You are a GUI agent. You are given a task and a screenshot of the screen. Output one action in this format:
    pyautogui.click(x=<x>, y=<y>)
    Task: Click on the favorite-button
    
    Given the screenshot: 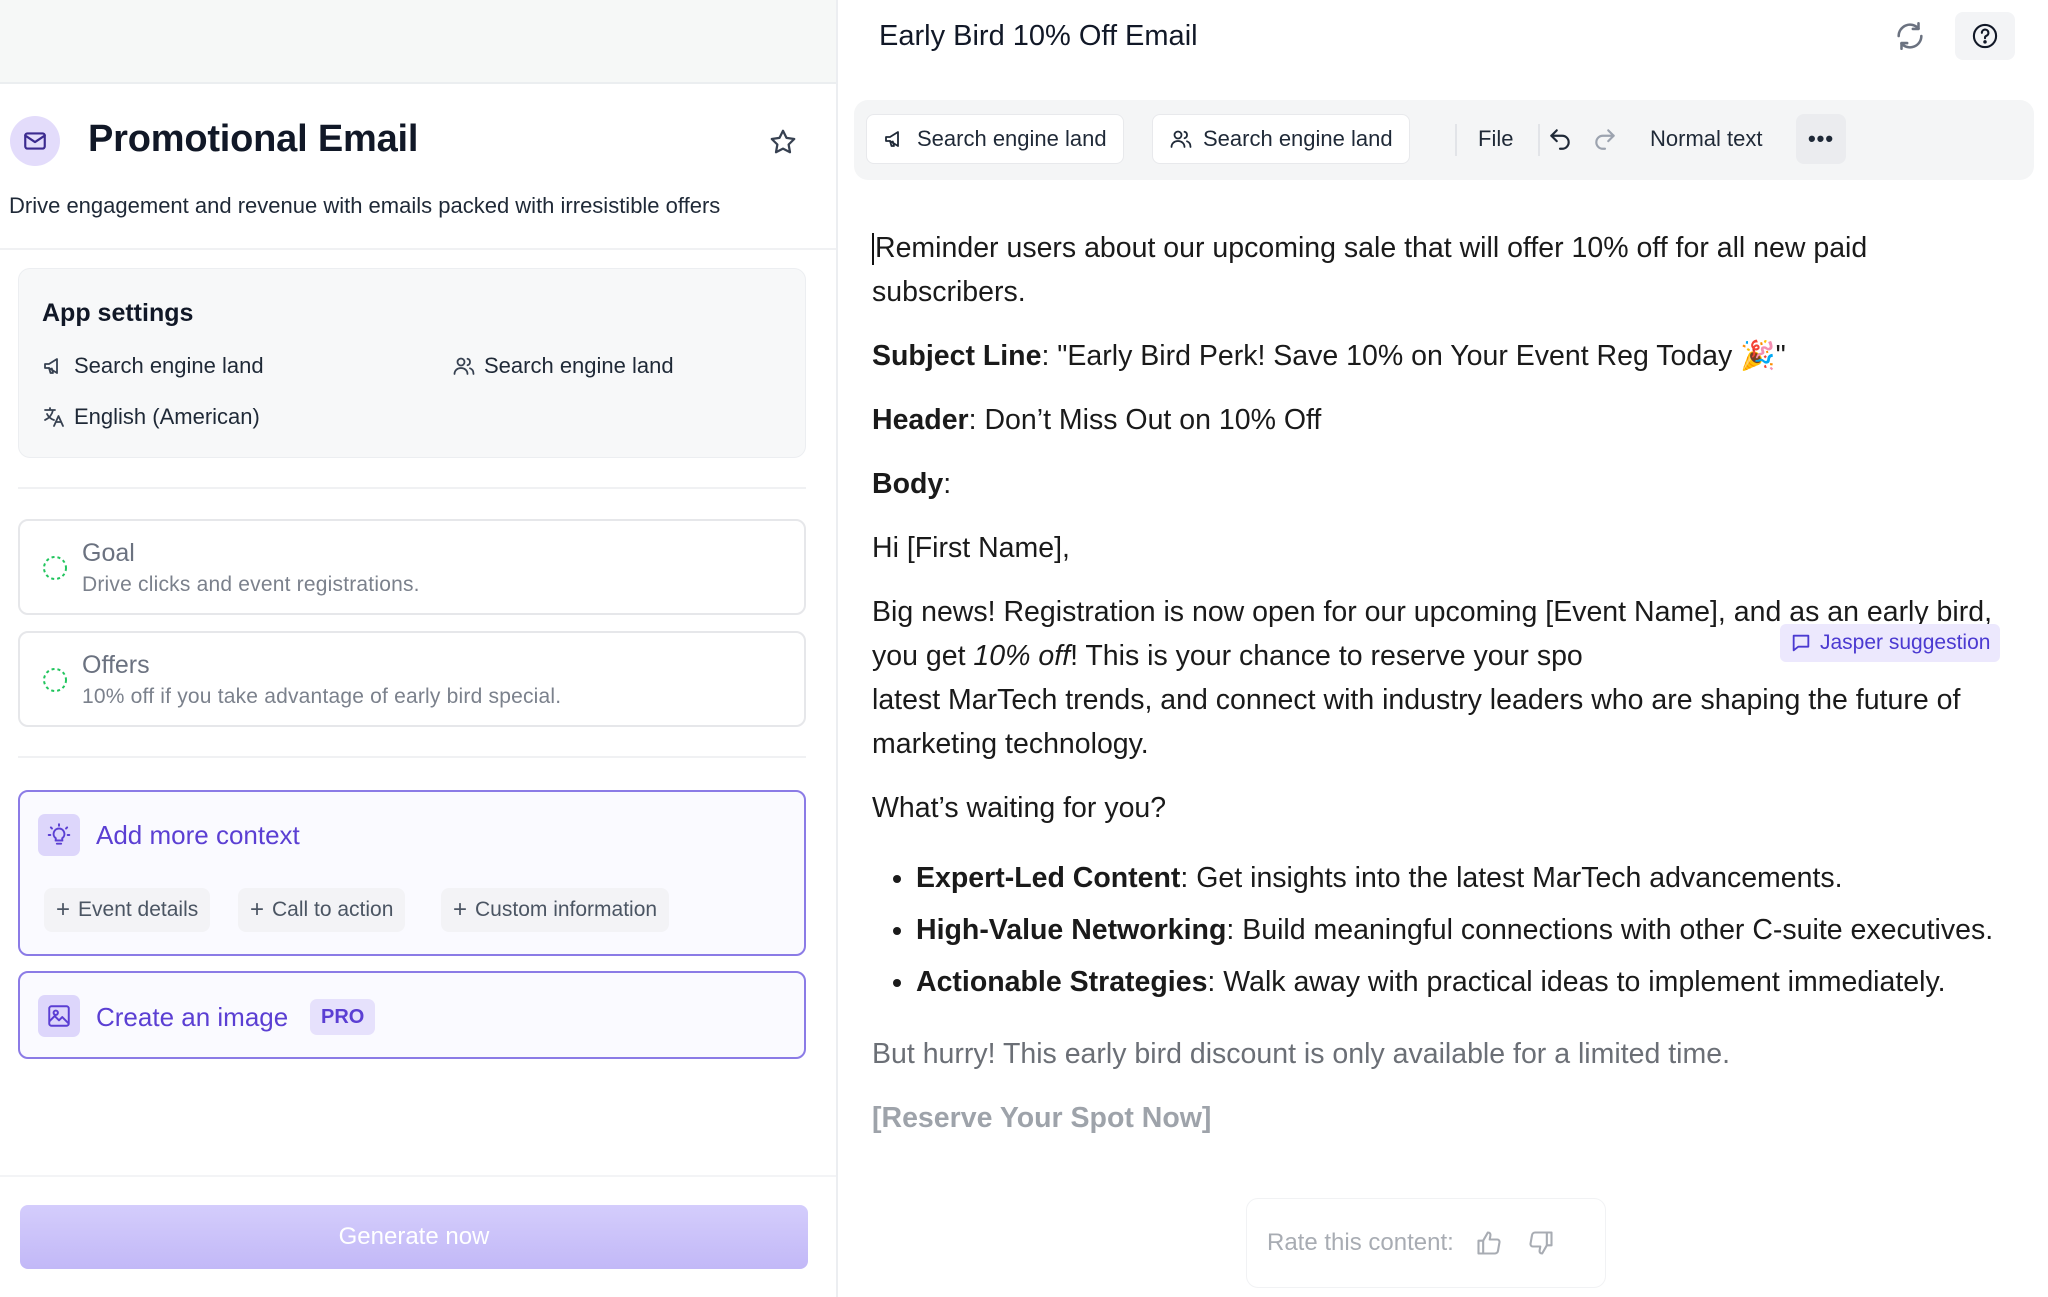 What is the action you would take?
    pyautogui.click(x=783, y=142)
    